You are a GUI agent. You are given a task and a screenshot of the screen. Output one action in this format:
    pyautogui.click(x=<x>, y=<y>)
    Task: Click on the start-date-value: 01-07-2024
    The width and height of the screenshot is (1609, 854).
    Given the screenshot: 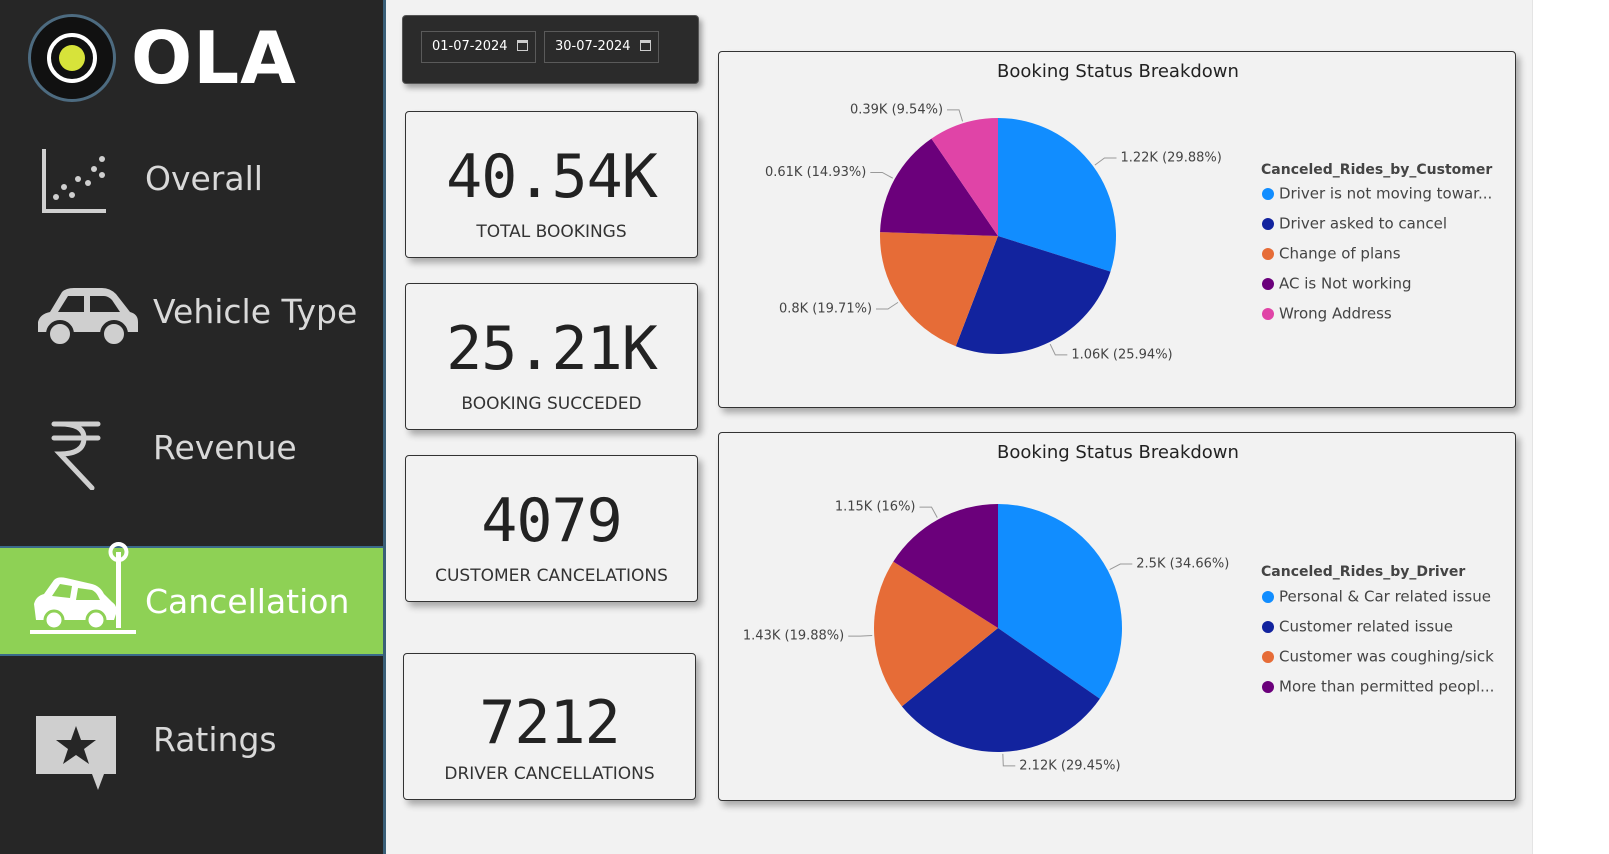 What is the action you would take?
    pyautogui.click(x=470, y=46)
    